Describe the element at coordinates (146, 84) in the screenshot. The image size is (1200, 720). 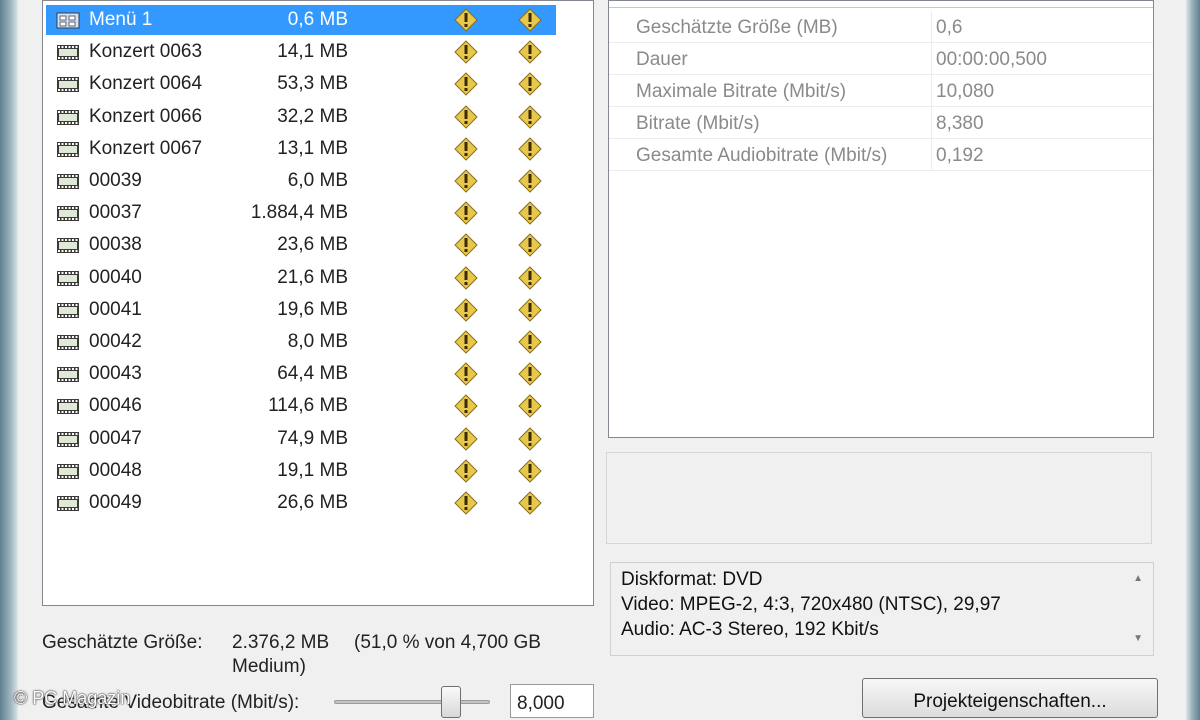
I see `file-name: Konzert 0064` at that location.